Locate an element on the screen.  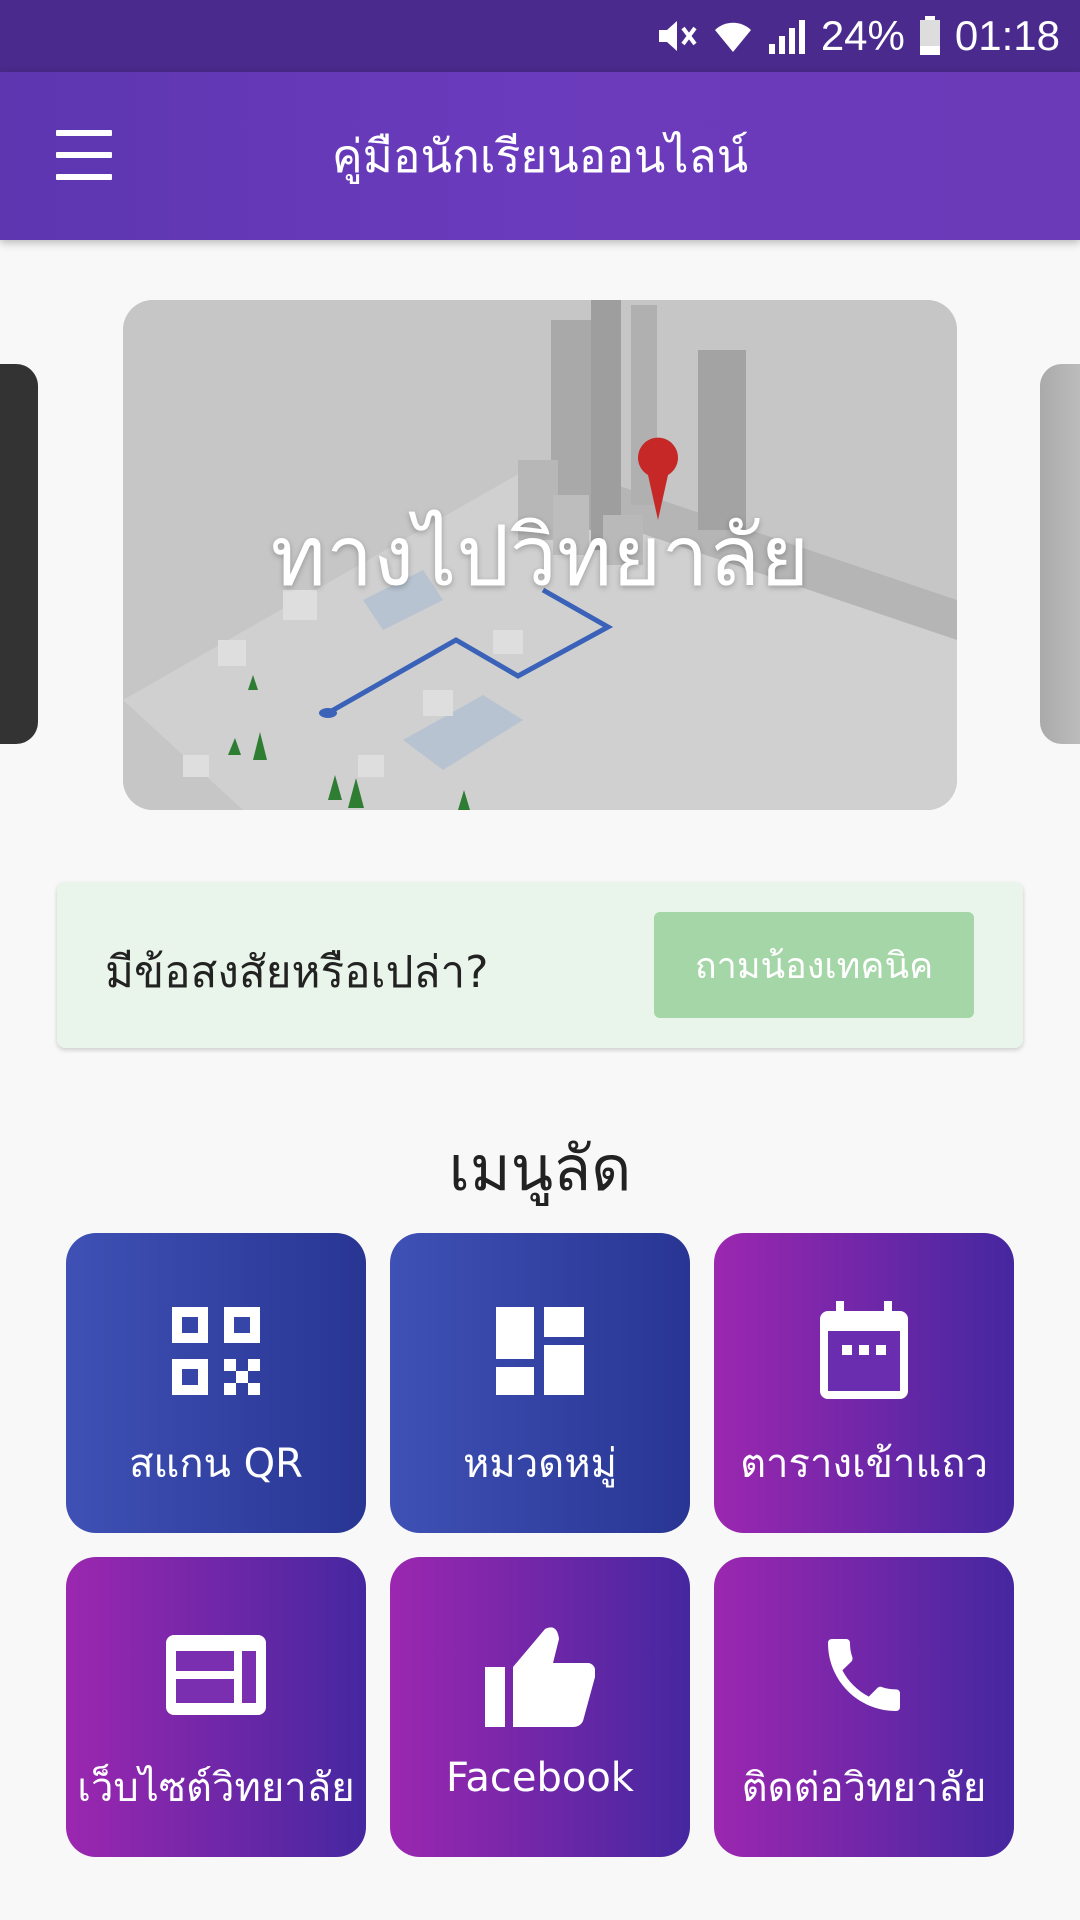
tile-label: ตารางเข้าแถว is located at coordinates (864, 1464).